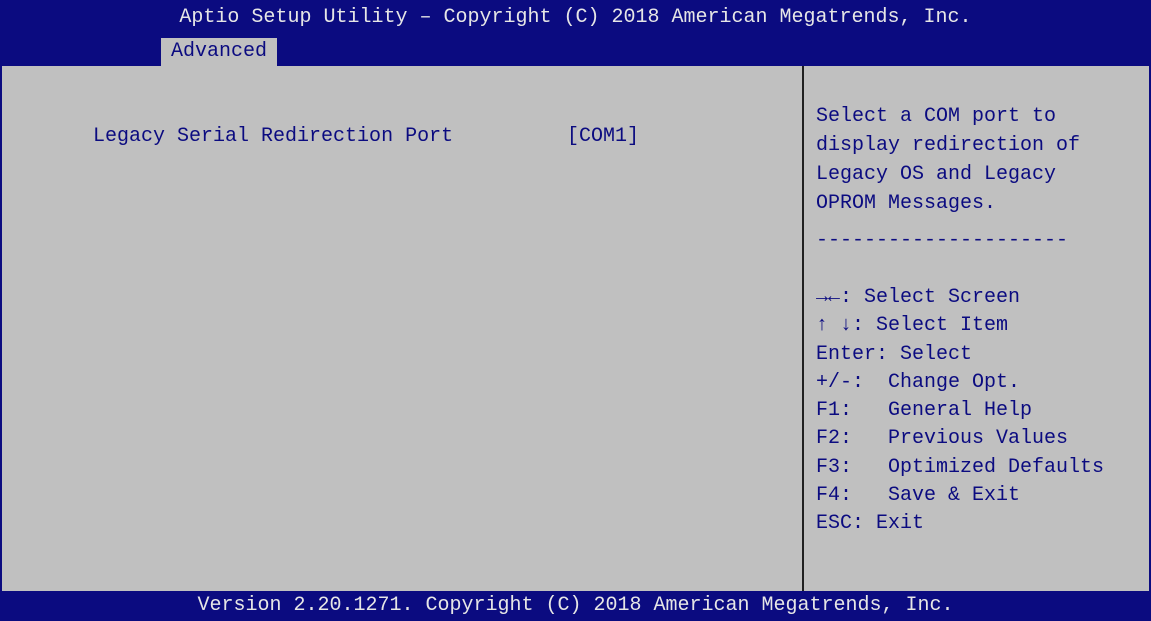 The width and height of the screenshot is (1151, 621). Describe the element at coordinates (942, 439) in the screenshot. I see `key-hint-f2: F2: Previous Values` at that location.